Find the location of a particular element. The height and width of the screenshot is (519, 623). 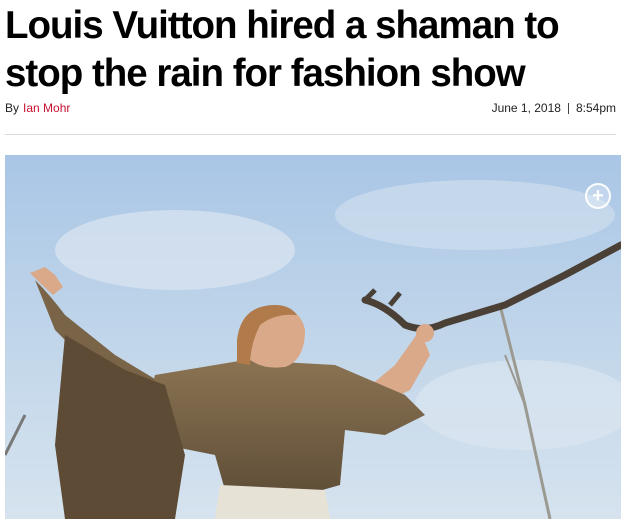

byline-row: By Ian Mohr June 1, 2018 8:54pm is located at coordinates (310, 108).